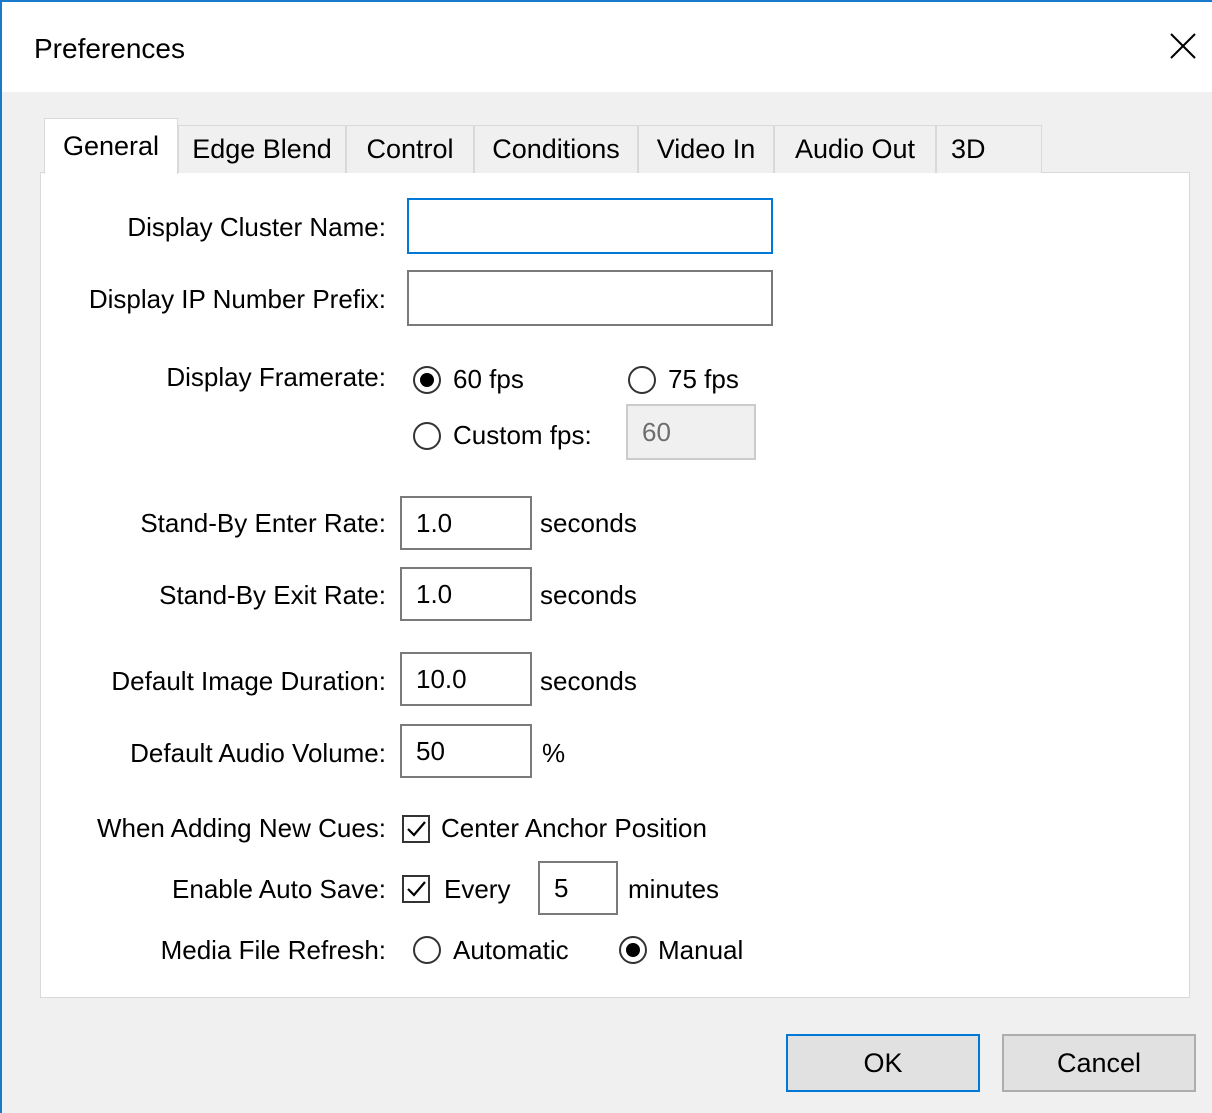 The height and width of the screenshot is (1113, 1212). What do you see at coordinates (633, 950) in the screenshot?
I see `refresh-manual-radio` at bounding box center [633, 950].